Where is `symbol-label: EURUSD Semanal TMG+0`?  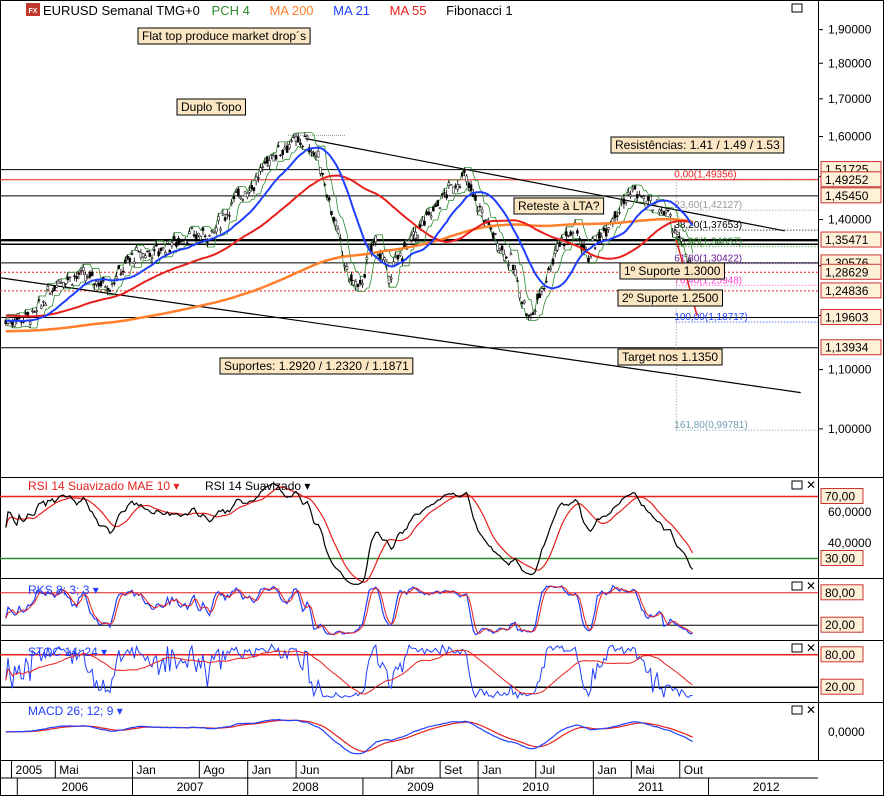
symbol-label: EURUSD Semanal TMG+0 is located at coordinates (121, 10).